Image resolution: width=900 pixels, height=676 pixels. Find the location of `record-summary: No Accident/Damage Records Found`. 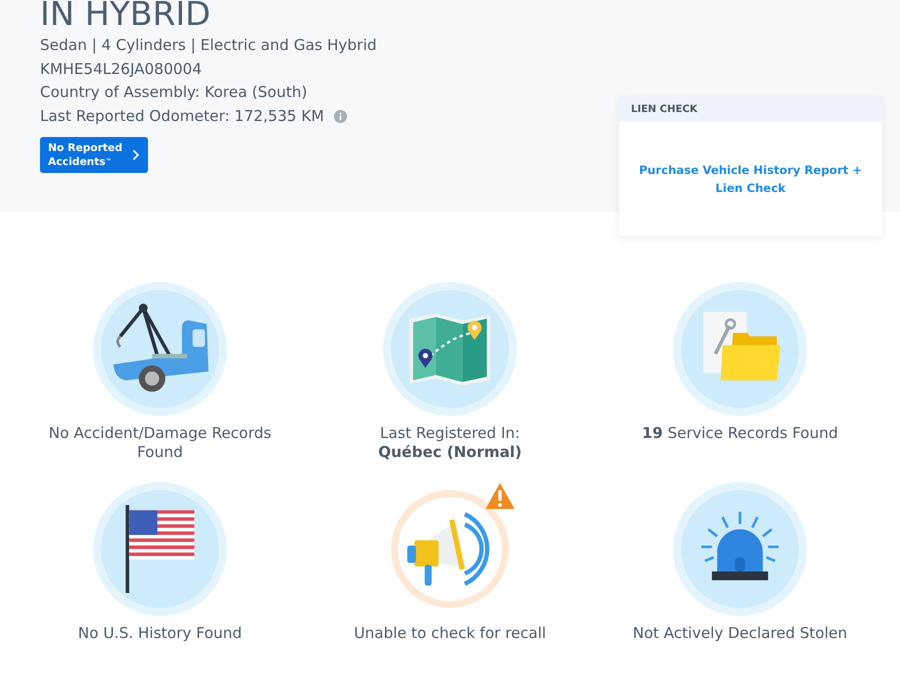

record-summary: No Accident/Damage Records Found is located at coordinates (160, 443).